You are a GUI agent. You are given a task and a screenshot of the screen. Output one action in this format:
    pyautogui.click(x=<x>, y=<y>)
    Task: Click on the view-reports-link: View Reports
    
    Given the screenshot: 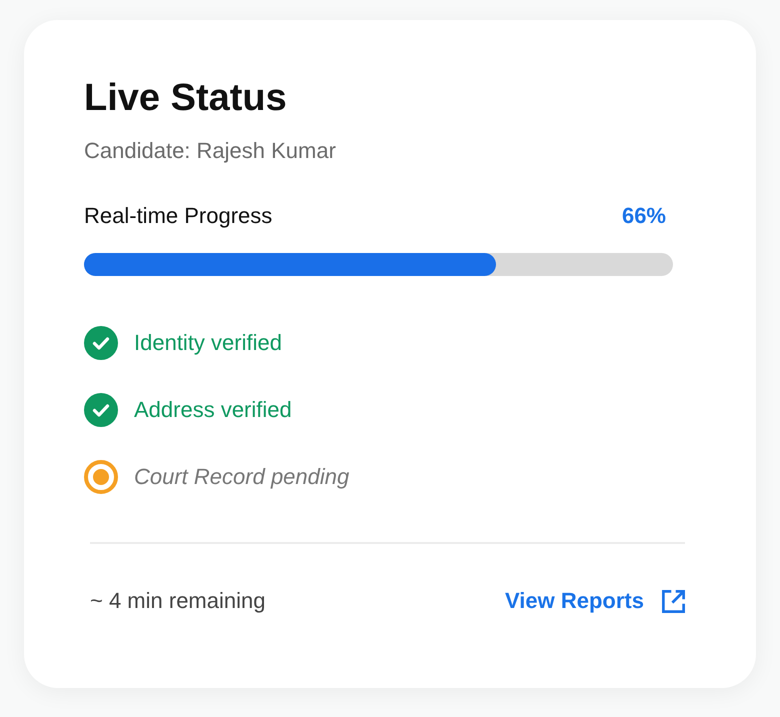 What is the action you would take?
    pyautogui.click(x=596, y=601)
    